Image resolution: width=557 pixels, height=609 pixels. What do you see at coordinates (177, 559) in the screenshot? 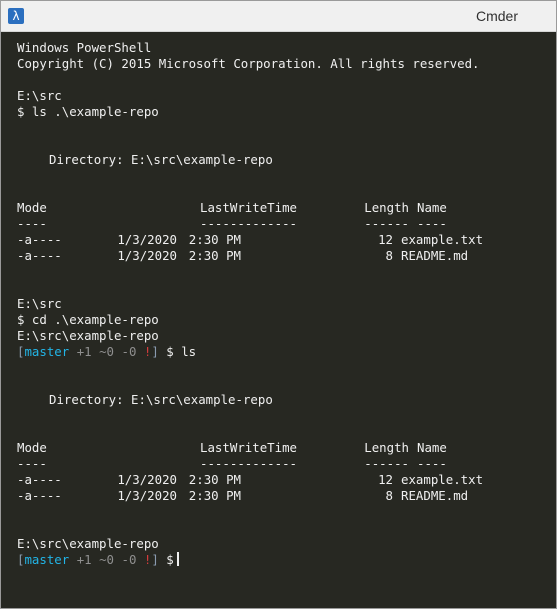
I see `text-cursor` at bounding box center [177, 559].